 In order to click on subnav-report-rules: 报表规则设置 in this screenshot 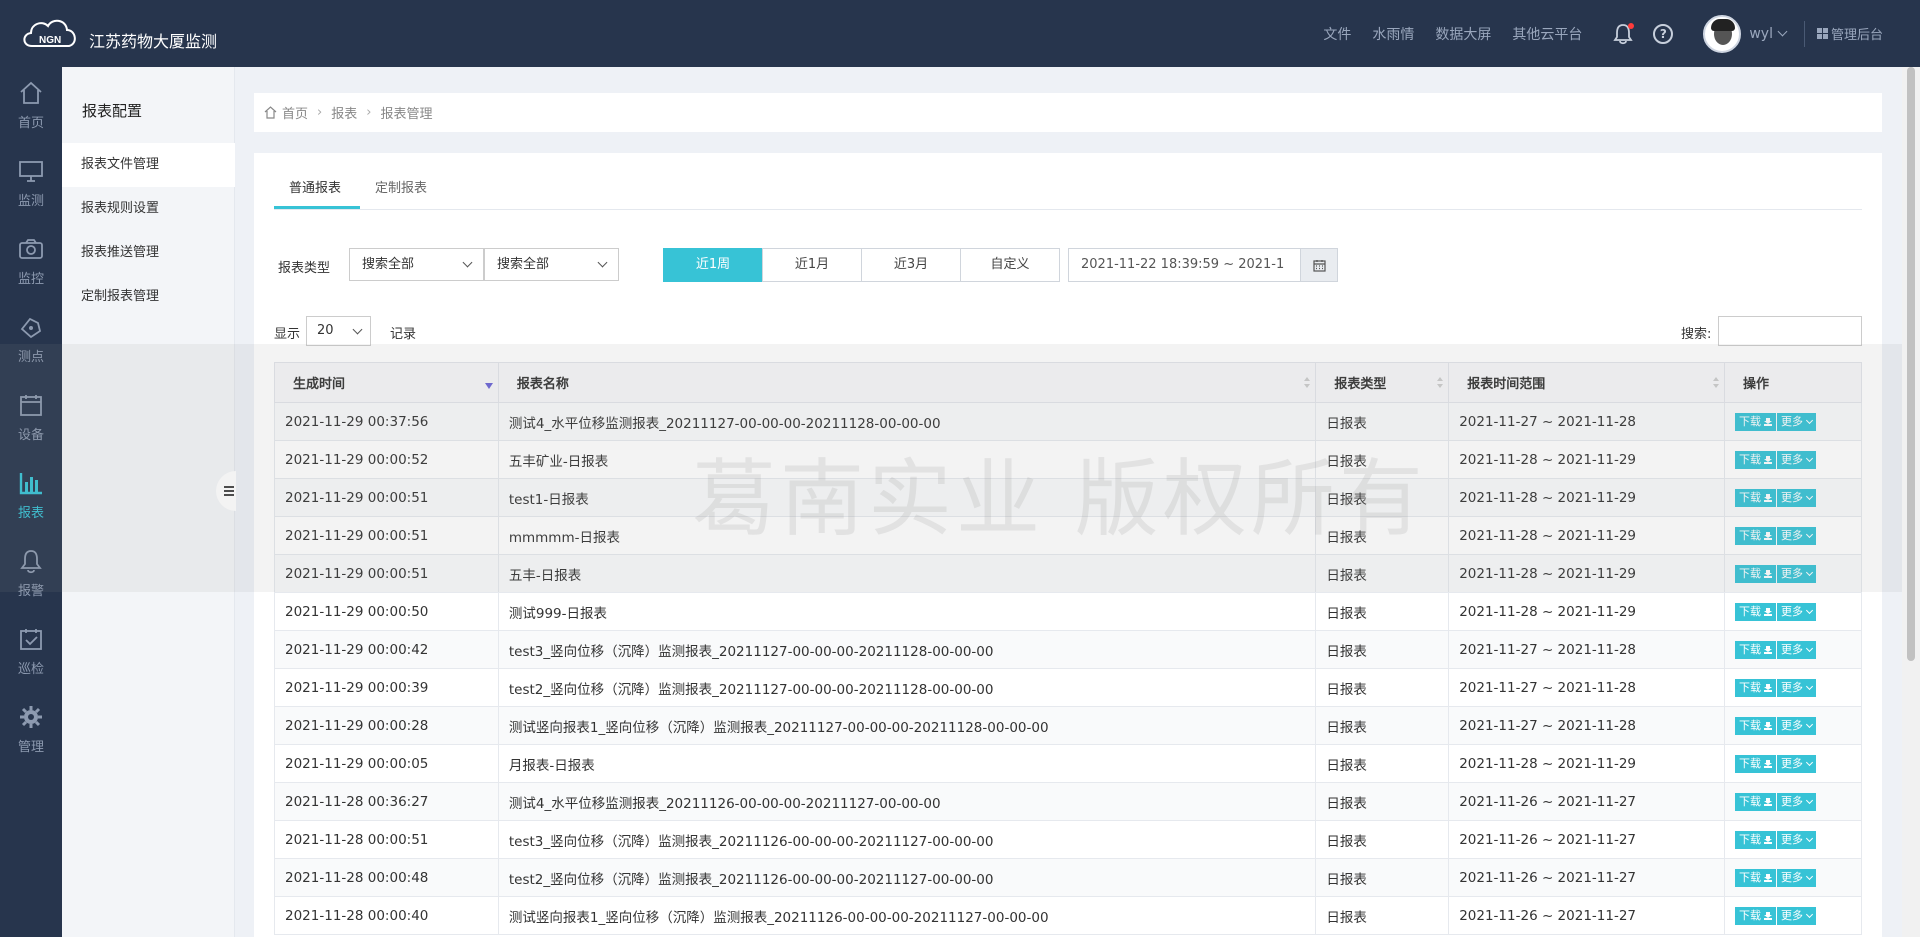, I will do `click(148, 209)`.